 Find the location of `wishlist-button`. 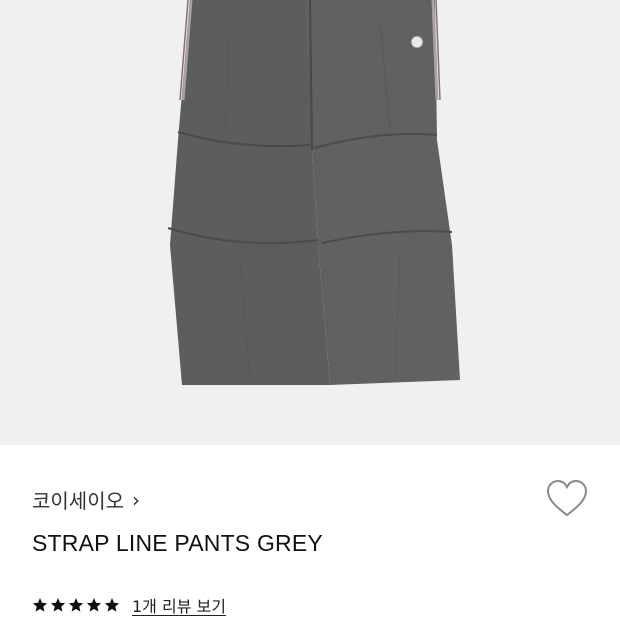

wishlist-button is located at coordinates (567, 499).